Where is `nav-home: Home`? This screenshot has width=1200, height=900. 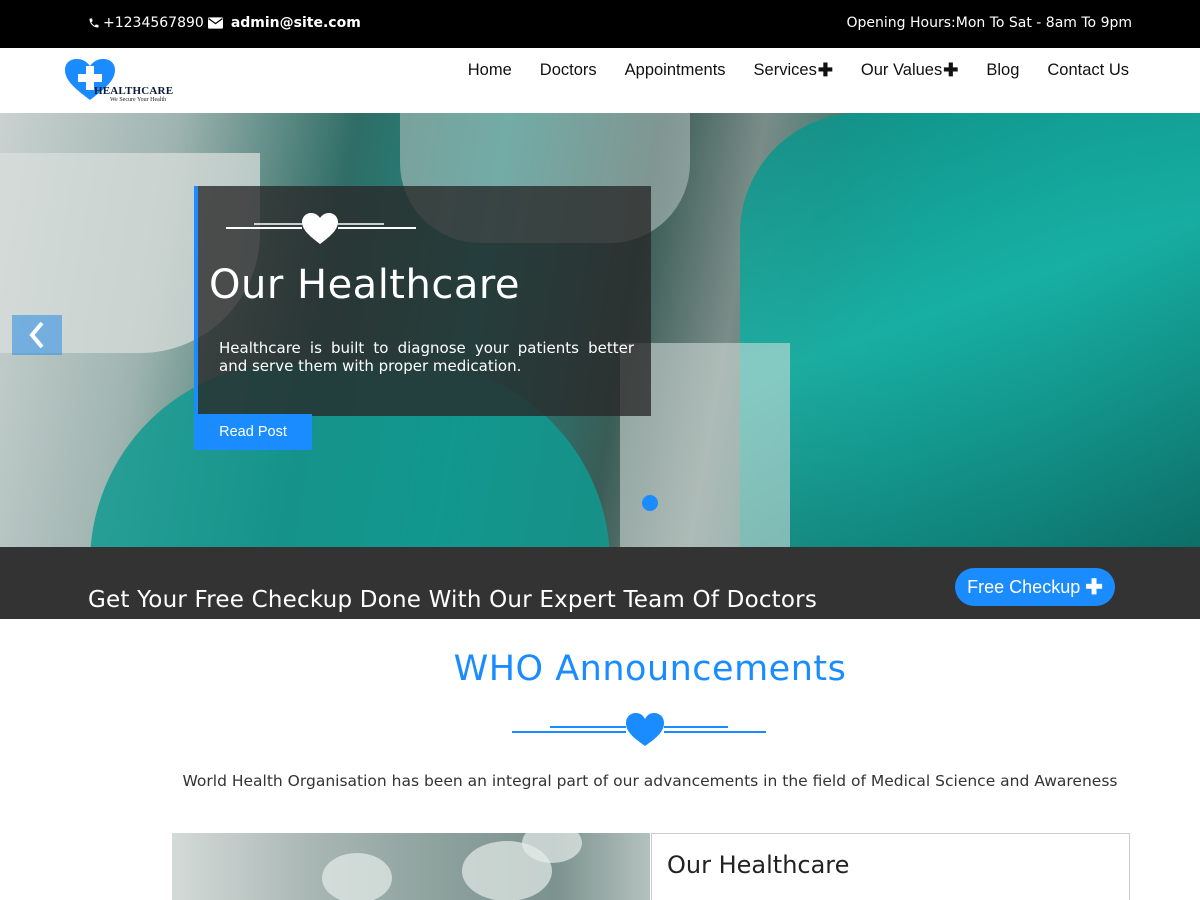 nav-home: Home is located at coordinates (490, 70).